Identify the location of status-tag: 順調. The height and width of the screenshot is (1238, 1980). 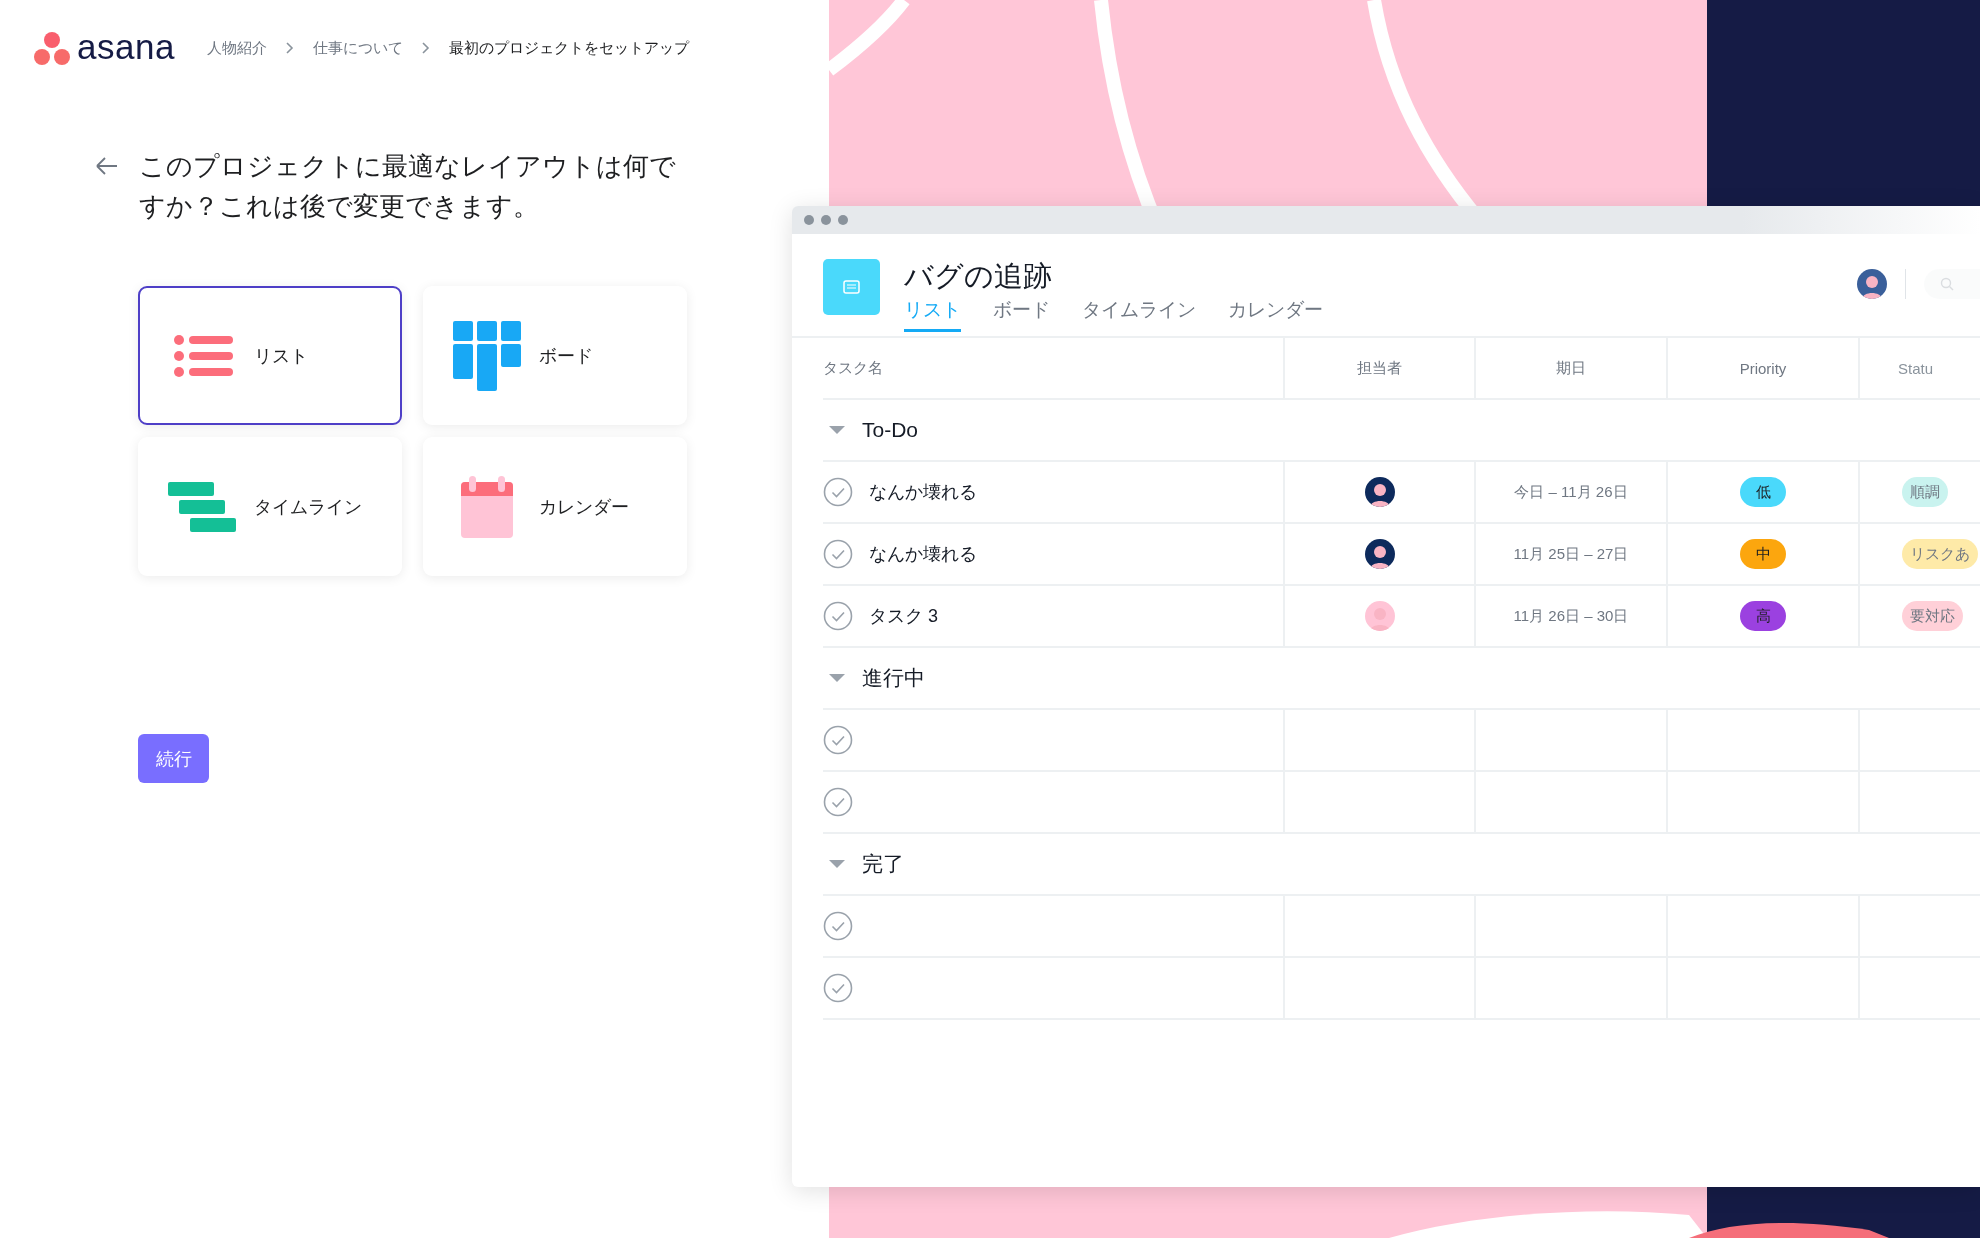
(1925, 492).